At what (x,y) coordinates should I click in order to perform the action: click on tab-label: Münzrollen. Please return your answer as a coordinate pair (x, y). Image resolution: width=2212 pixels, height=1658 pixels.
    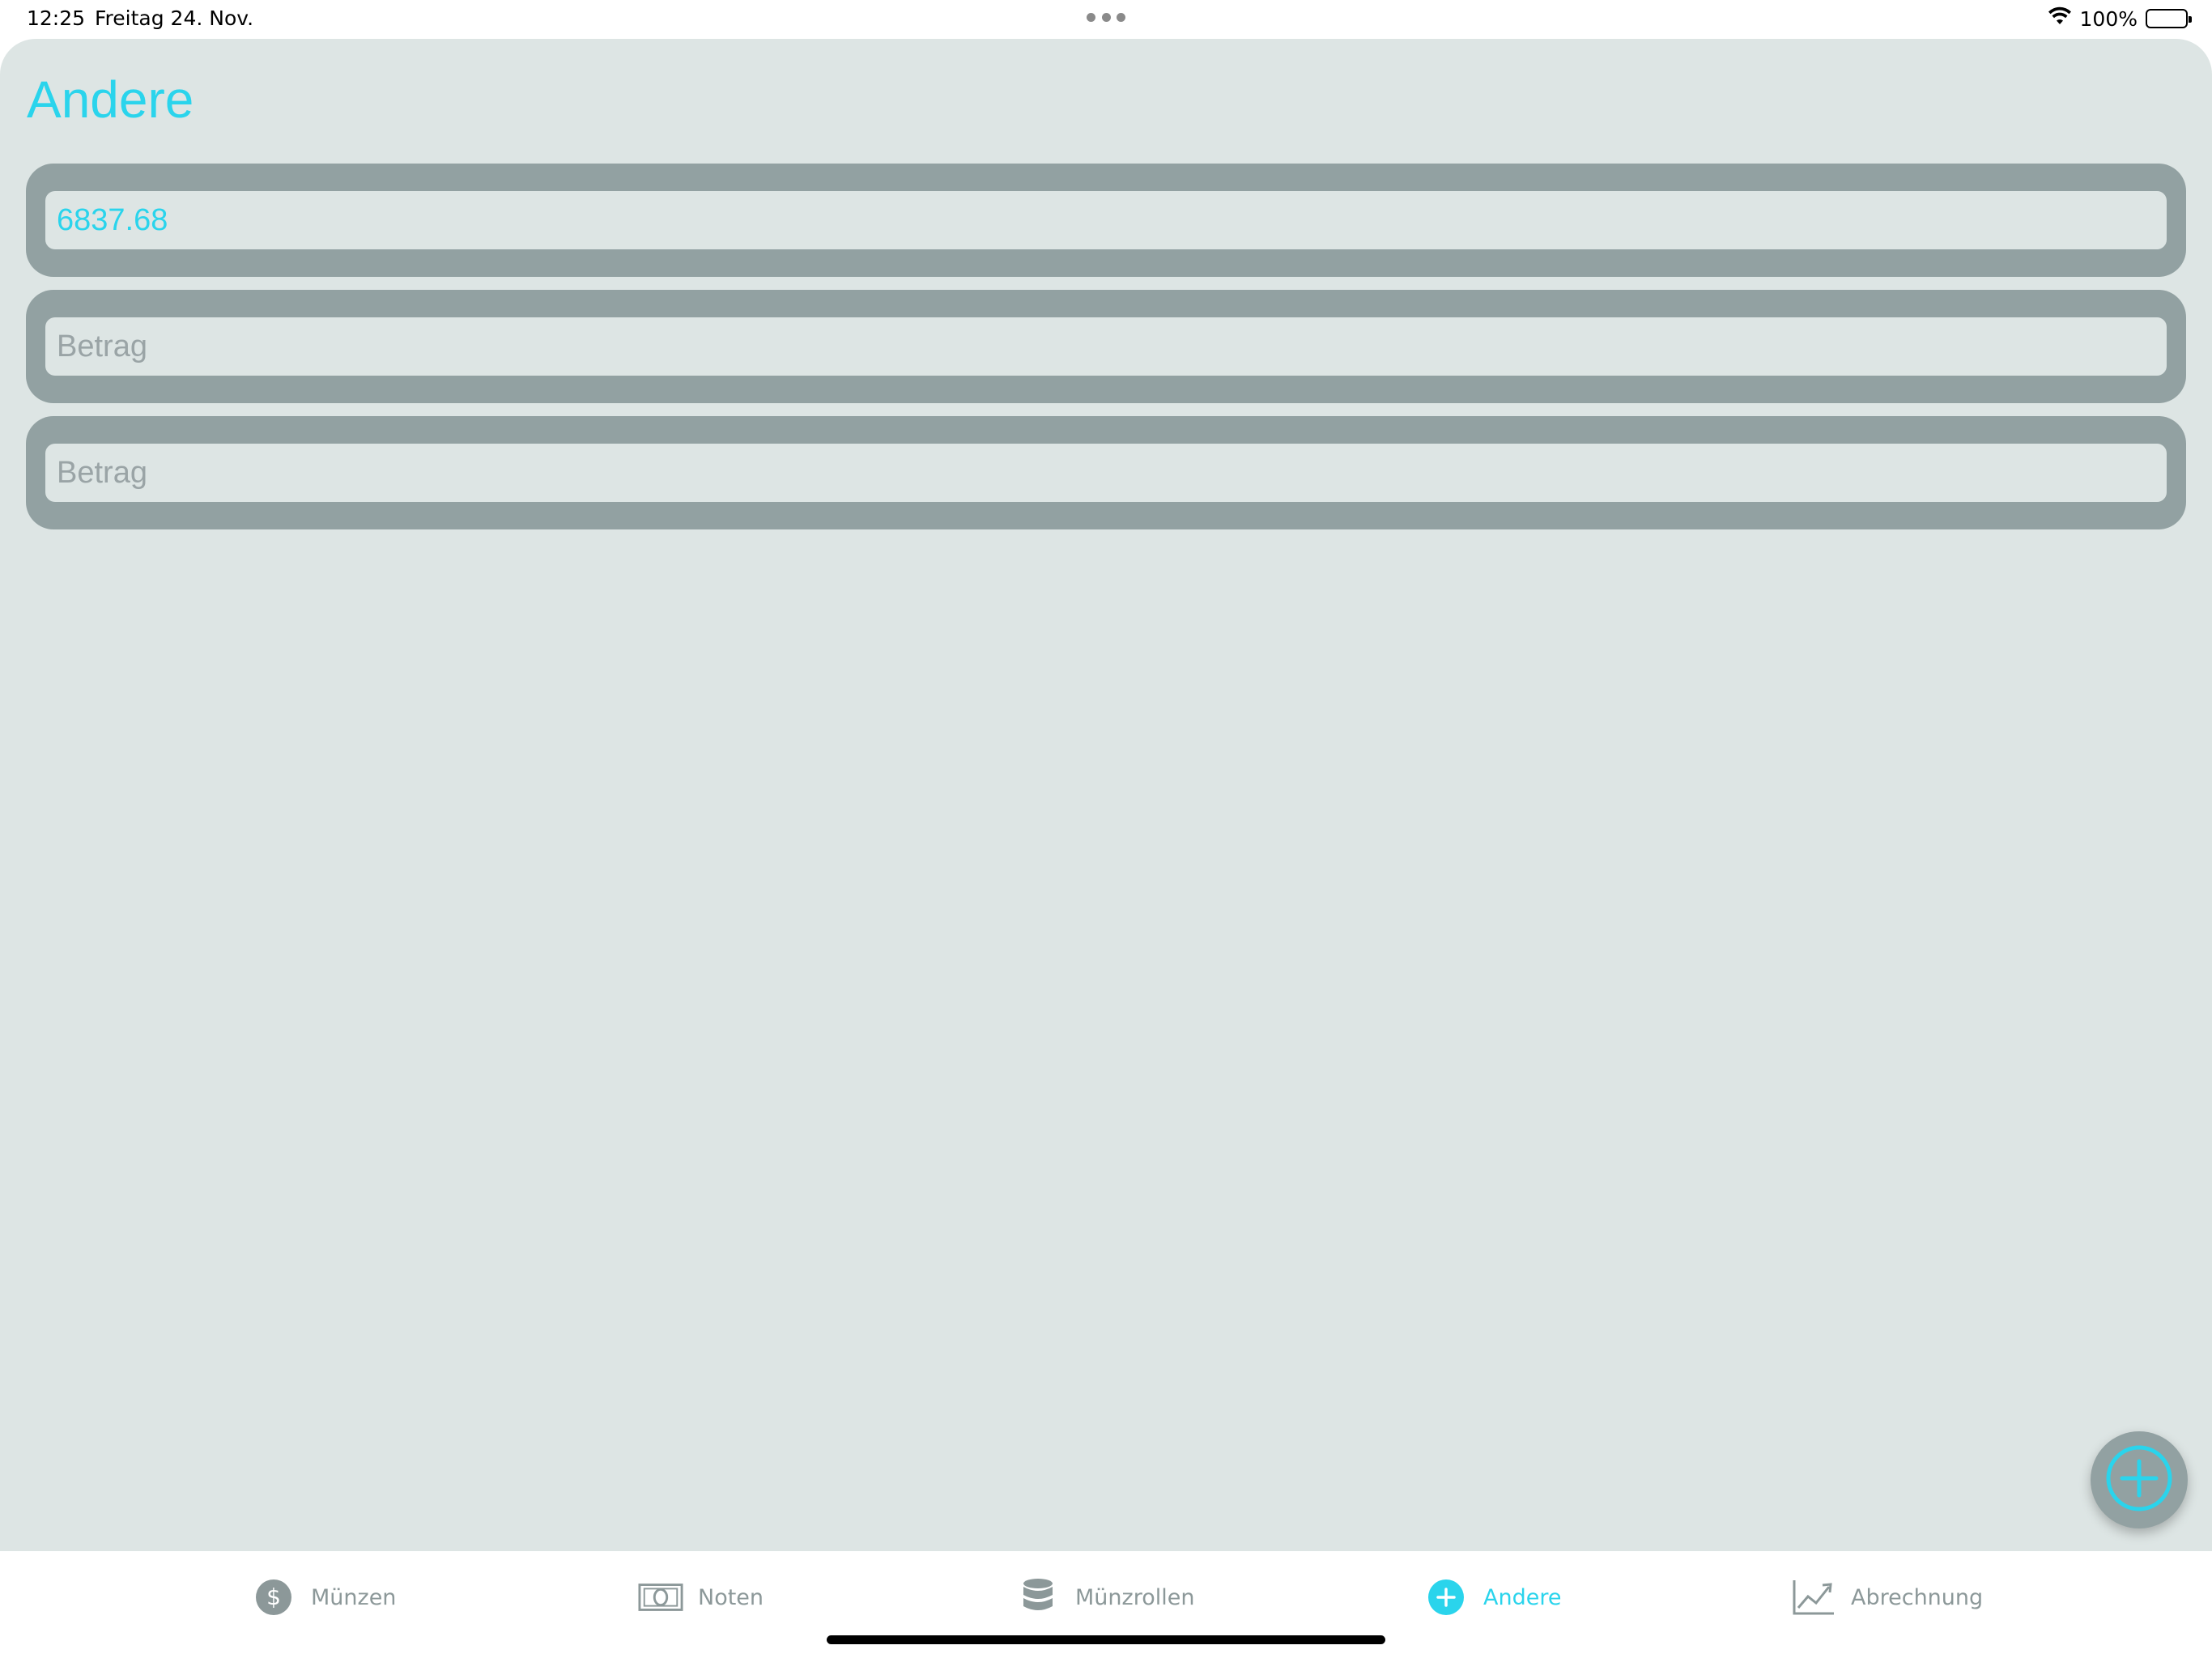
    Looking at the image, I should click on (1135, 1597).